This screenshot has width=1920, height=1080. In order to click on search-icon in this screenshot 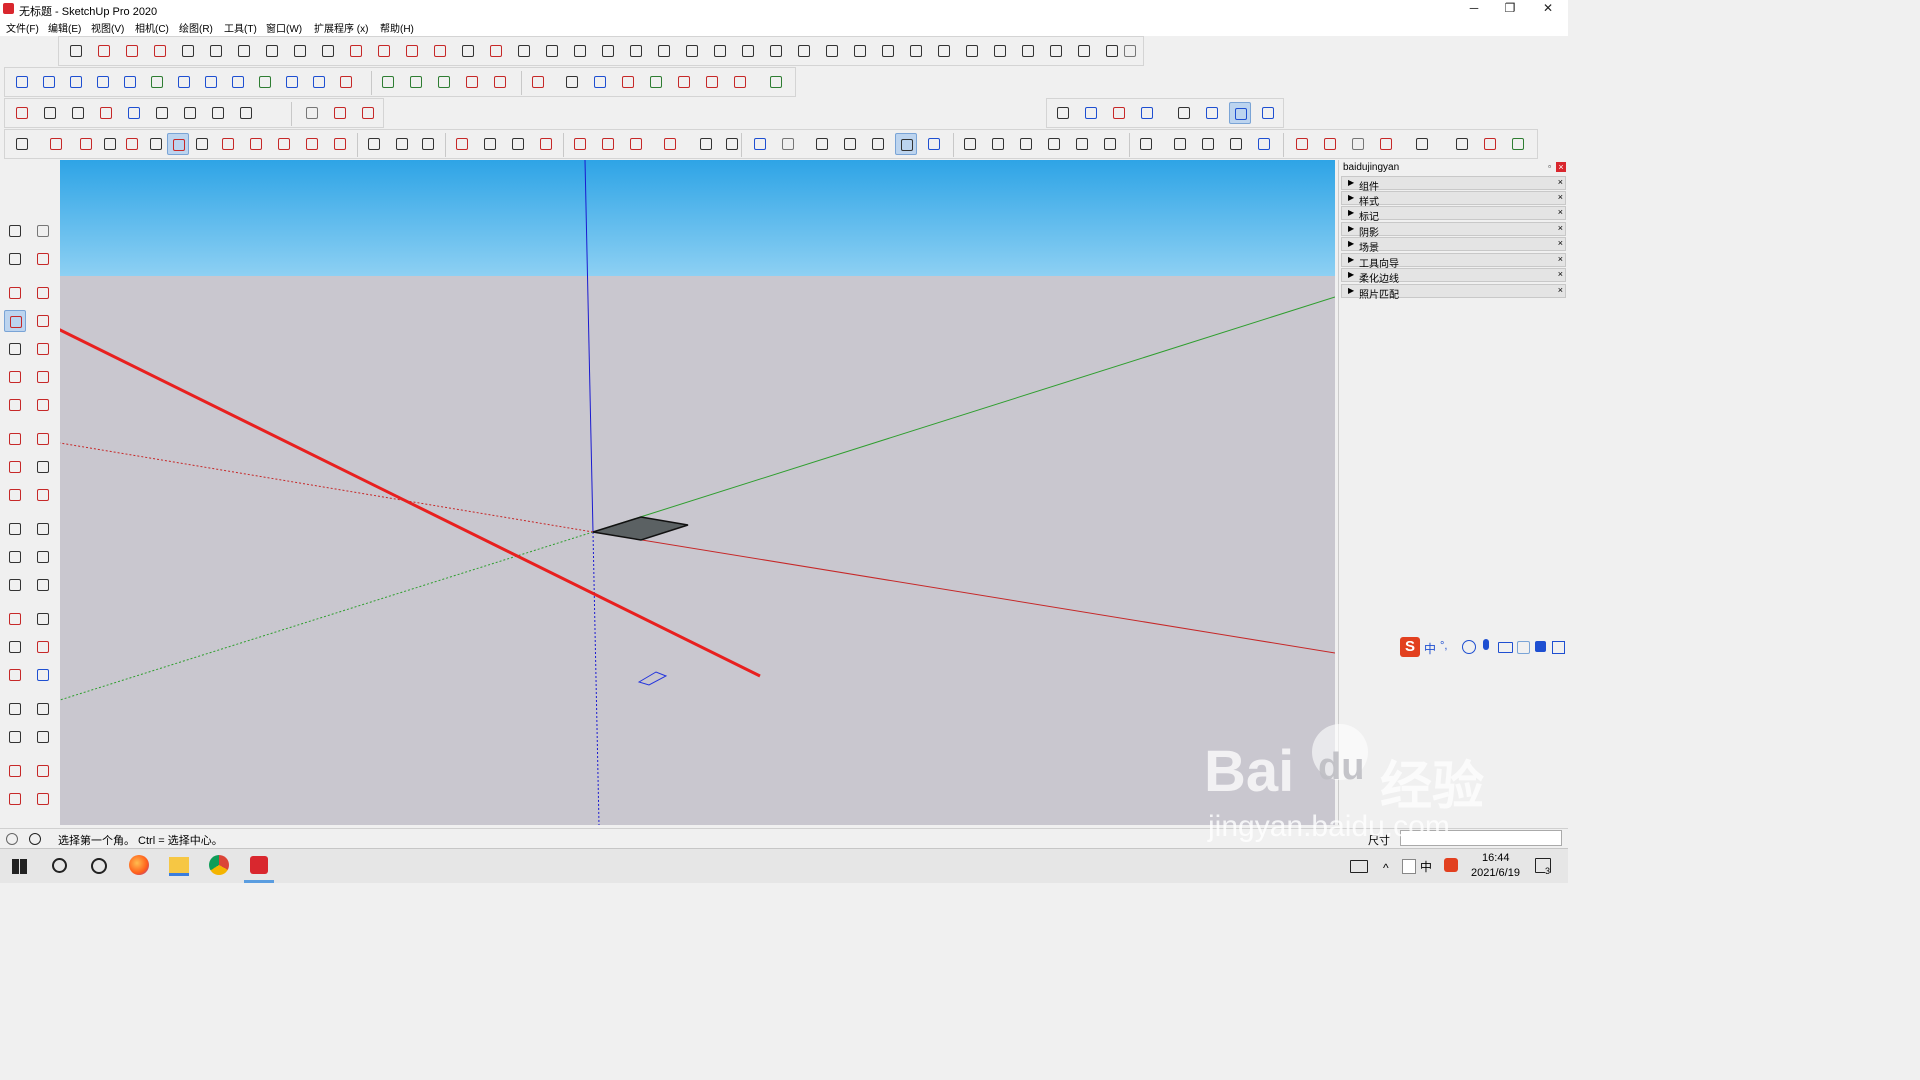, I will do `click(59, 865)`.